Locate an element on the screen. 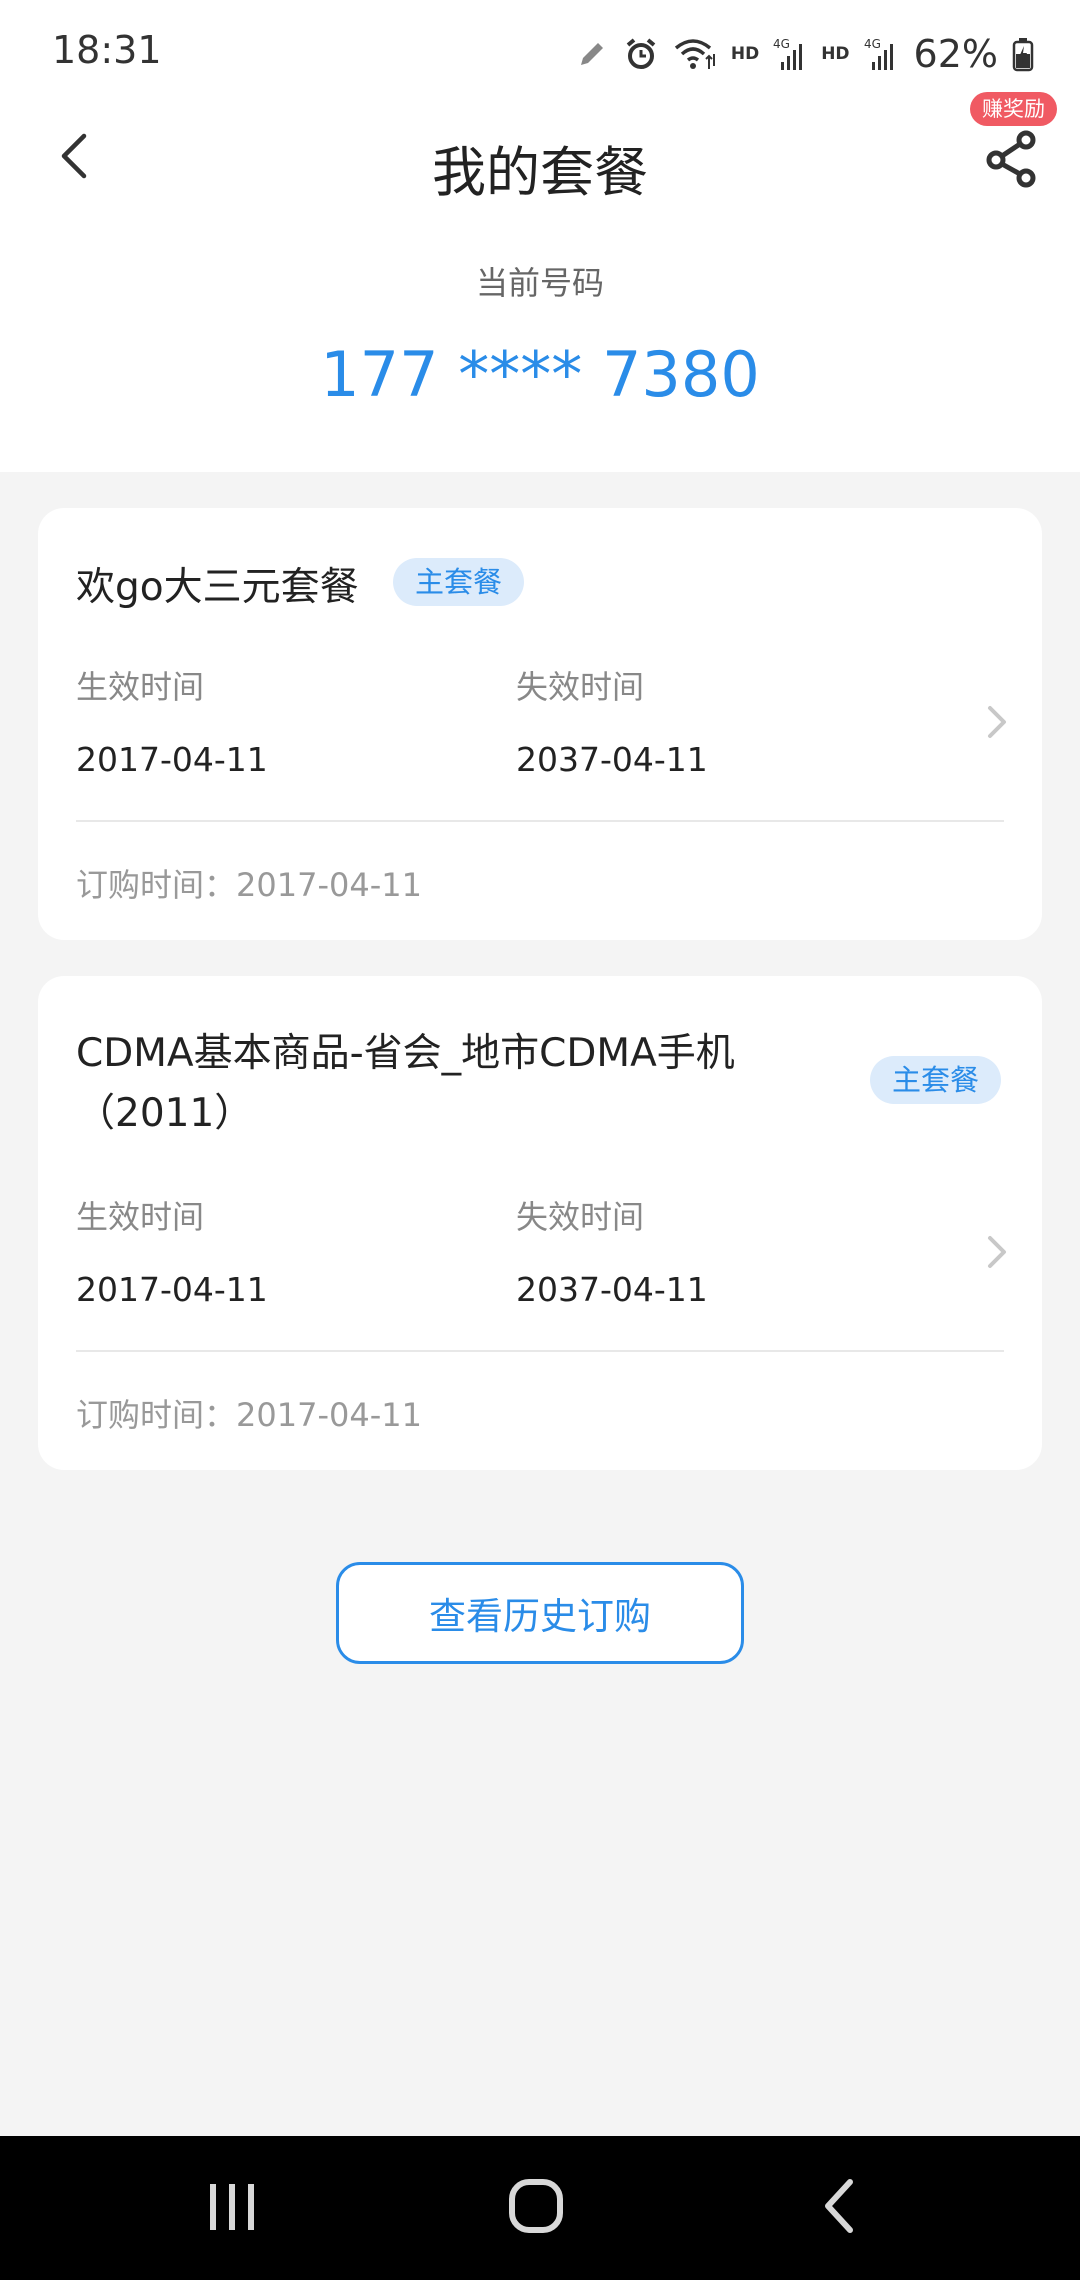 The width and height of the screenshot is (1080, 2280). wifi-icon is located at coordinates (695, 54).